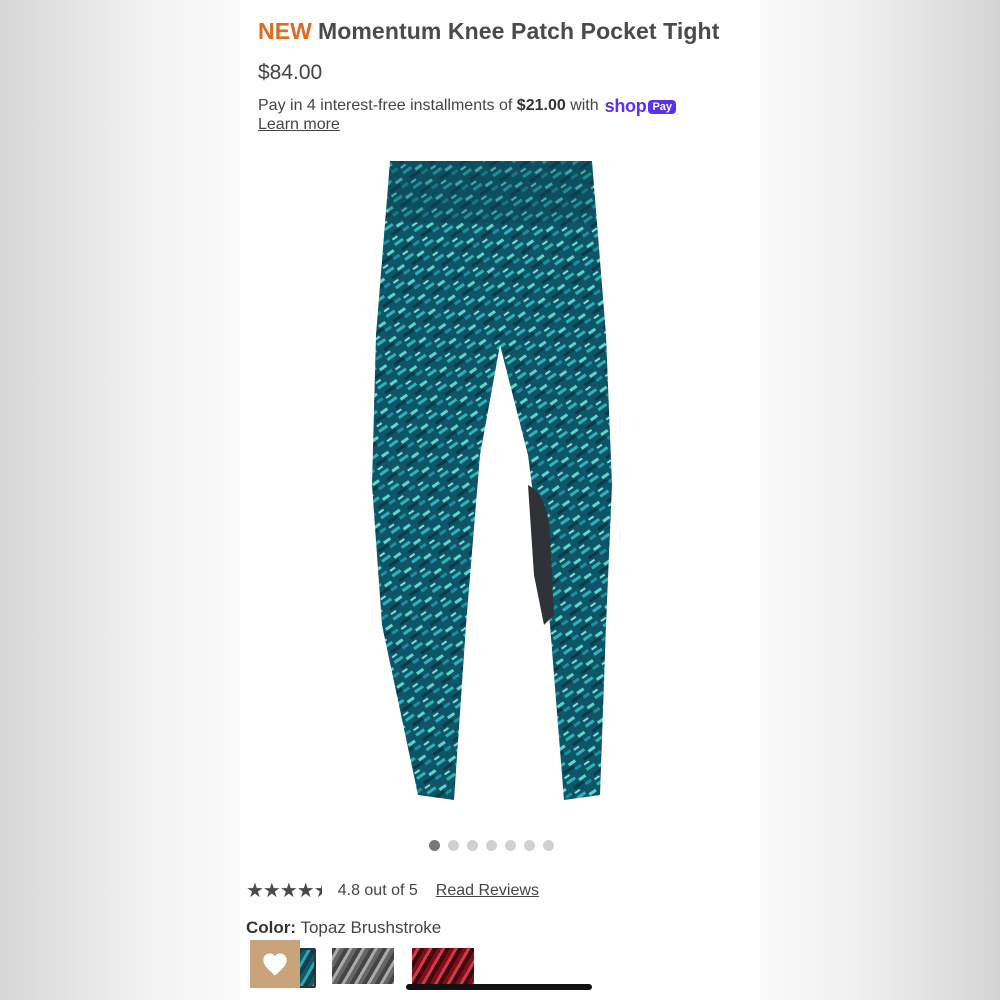 Image resolution: width=1000 pixels, height=1000 pixels. I want to click on gallery-pagination, so click(491, 845).